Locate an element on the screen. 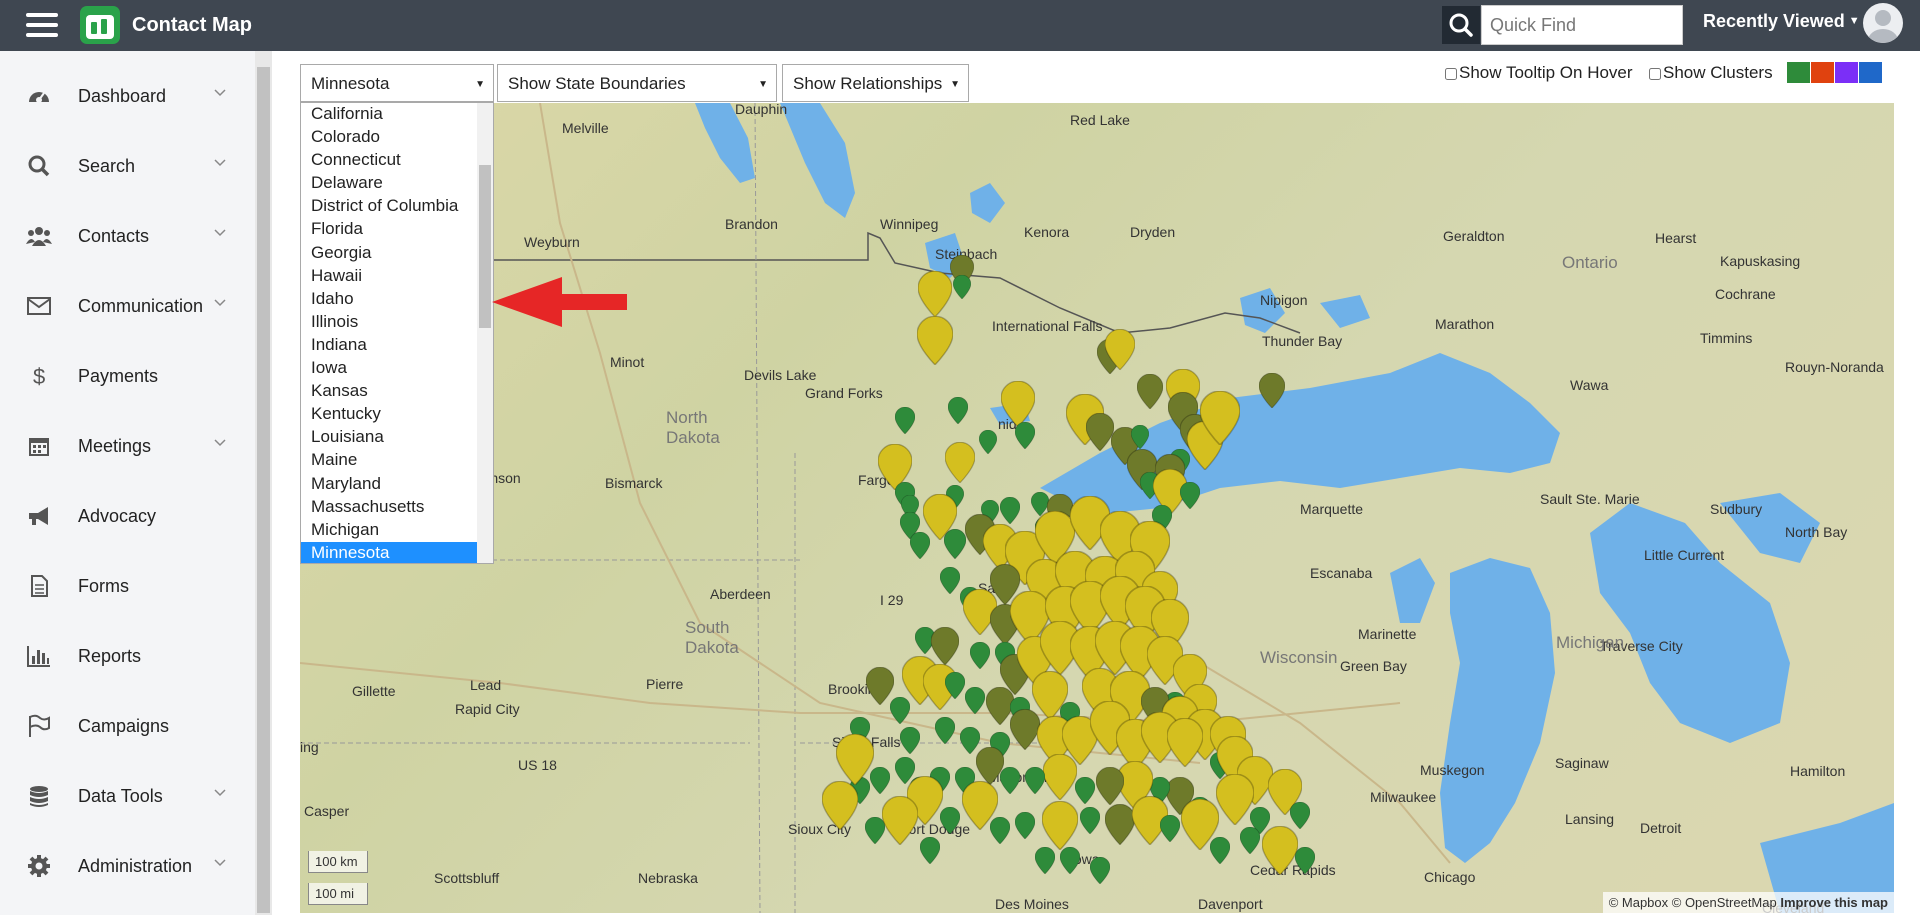 The image size is (1920, 915). bar-chart-icon is located at coordinates (39, 656).